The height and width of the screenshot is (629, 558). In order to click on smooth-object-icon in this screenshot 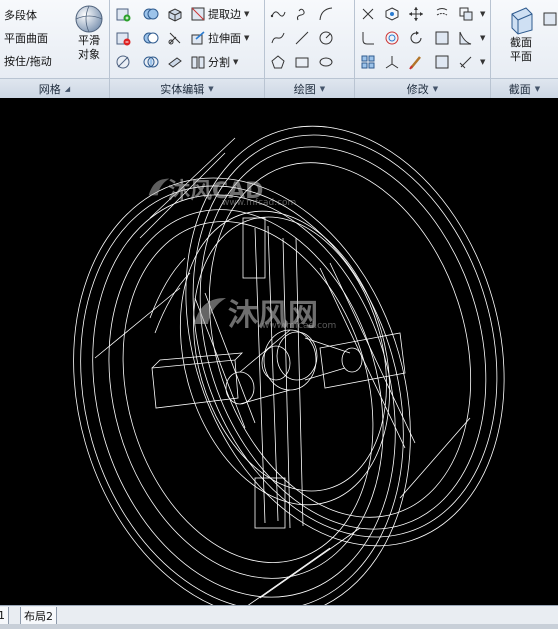, I will do `click(89, 19)`.